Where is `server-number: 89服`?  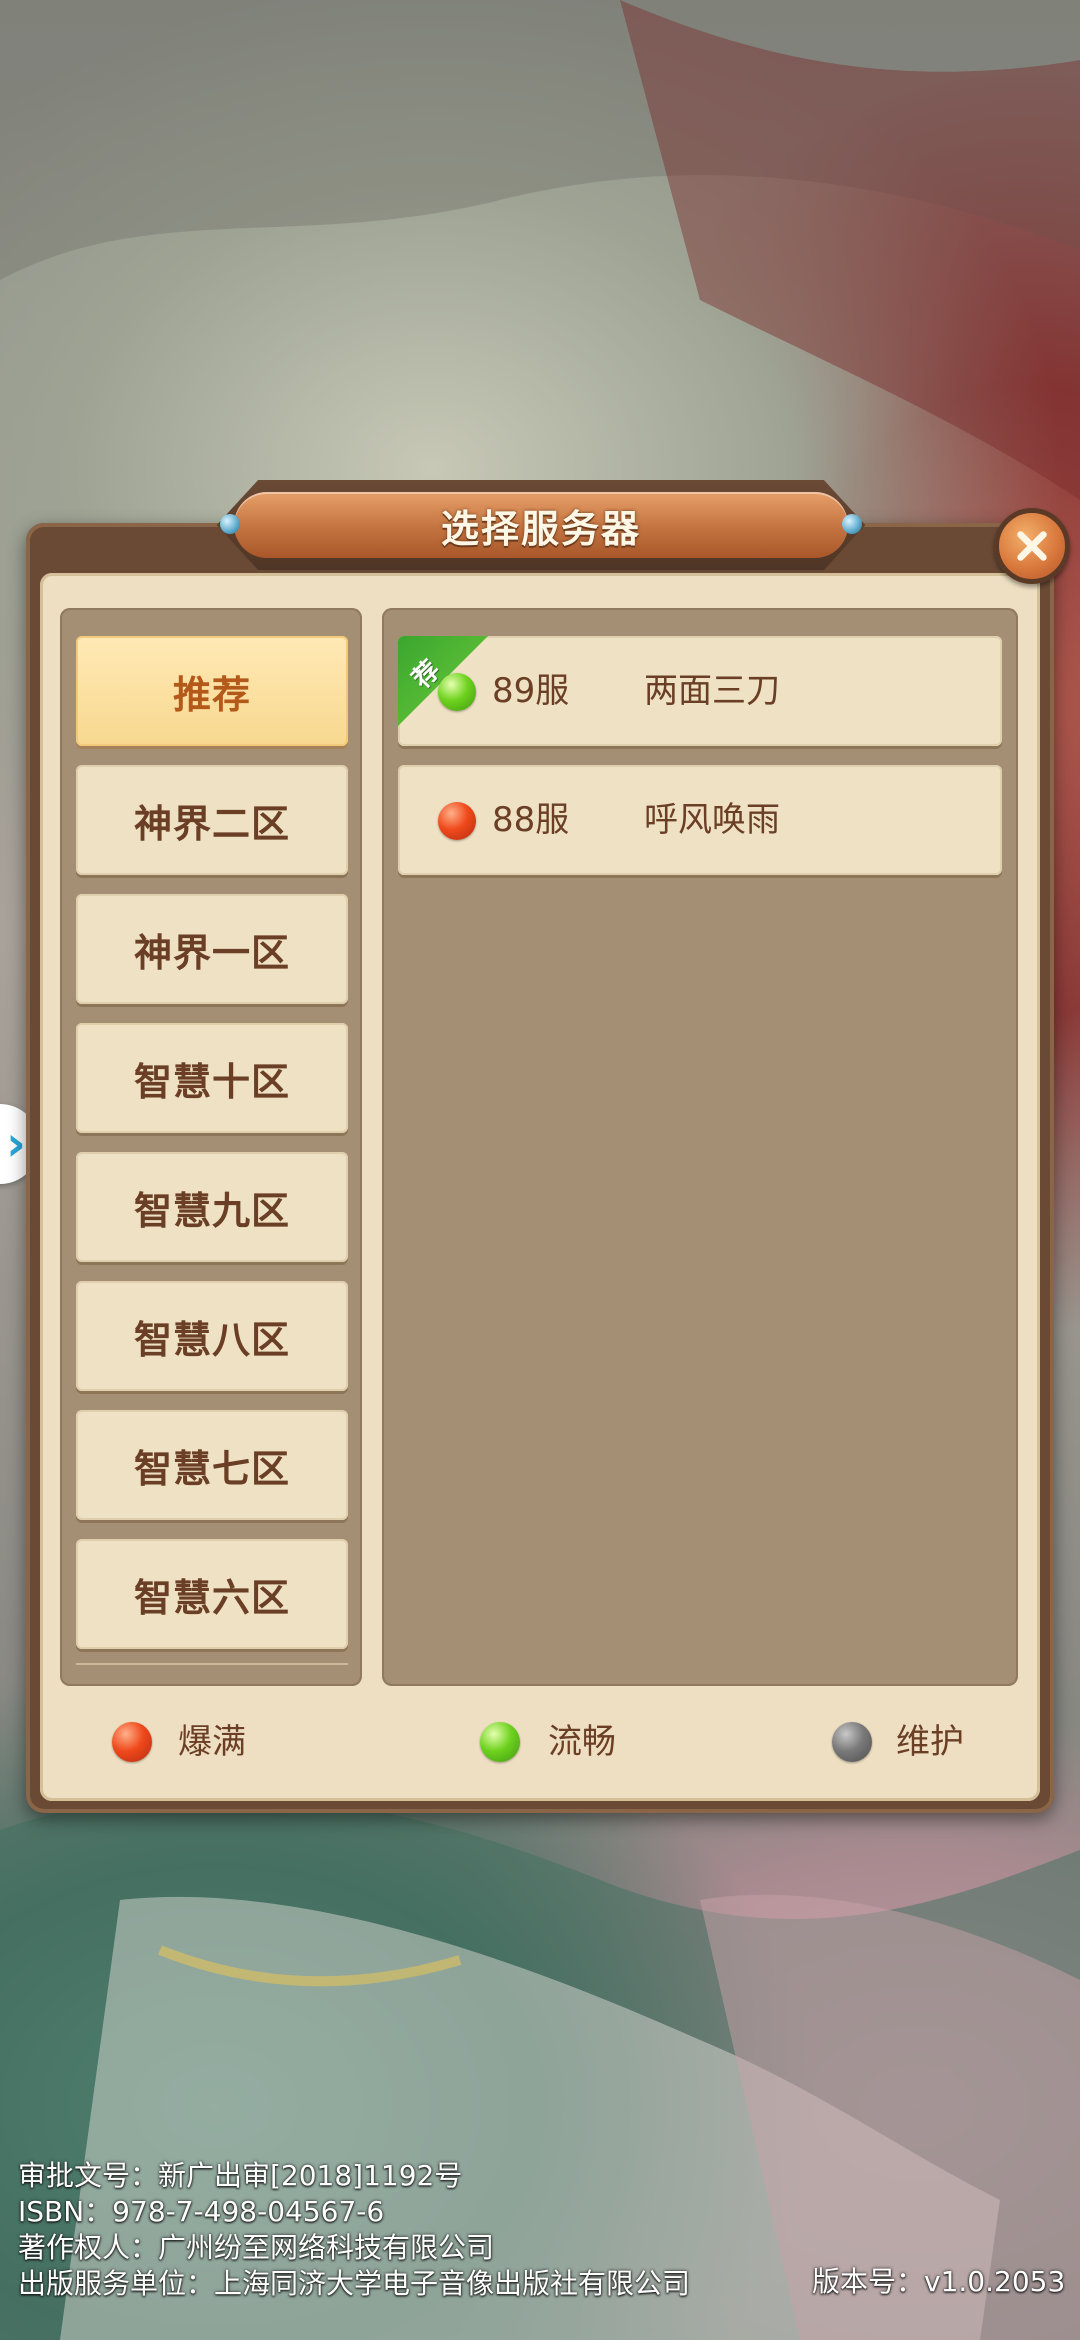 server-number: 89服 is located at coordinates (531, 691).